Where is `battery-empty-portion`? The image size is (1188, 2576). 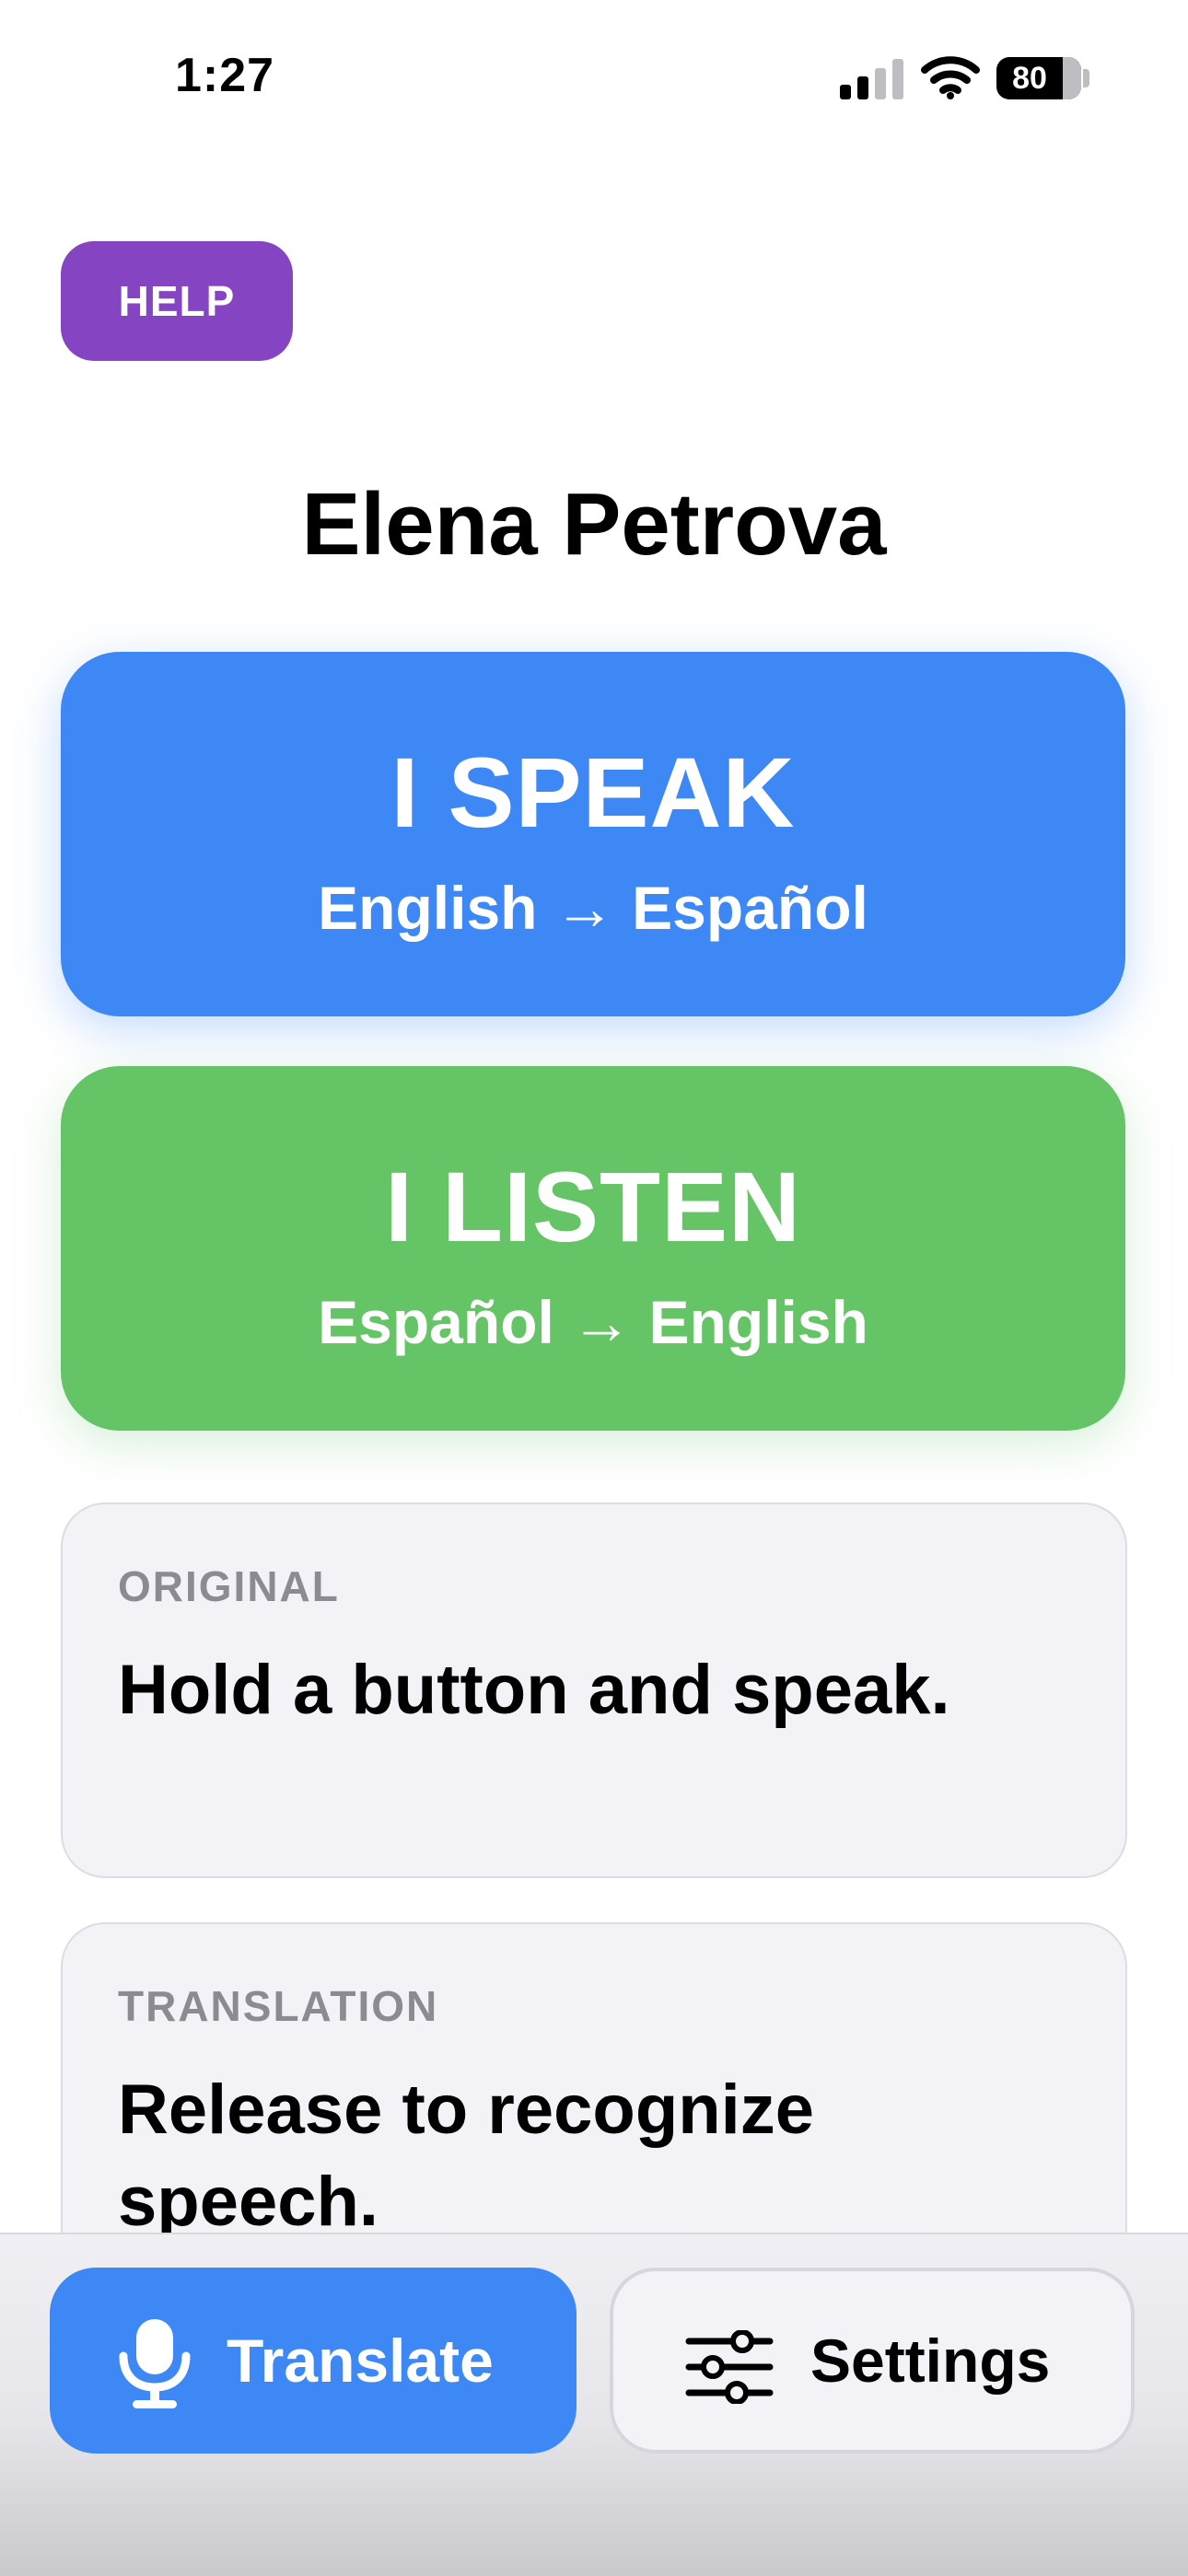
battery-empty-portion is located at coordinates (1072, 78).